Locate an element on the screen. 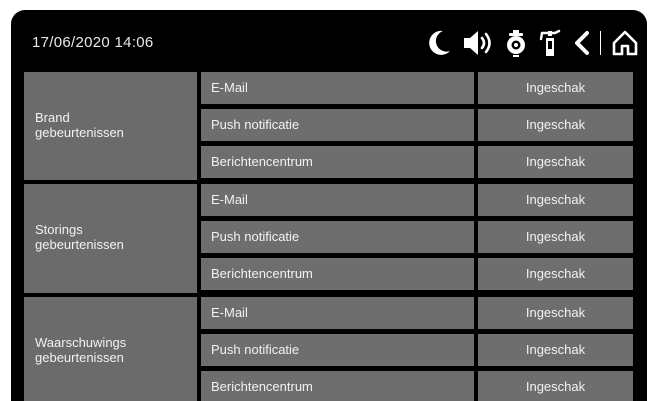 The image size is (658, 401). top-bar: 17/06/2020 14:06 is located at coordinates (329, 41).